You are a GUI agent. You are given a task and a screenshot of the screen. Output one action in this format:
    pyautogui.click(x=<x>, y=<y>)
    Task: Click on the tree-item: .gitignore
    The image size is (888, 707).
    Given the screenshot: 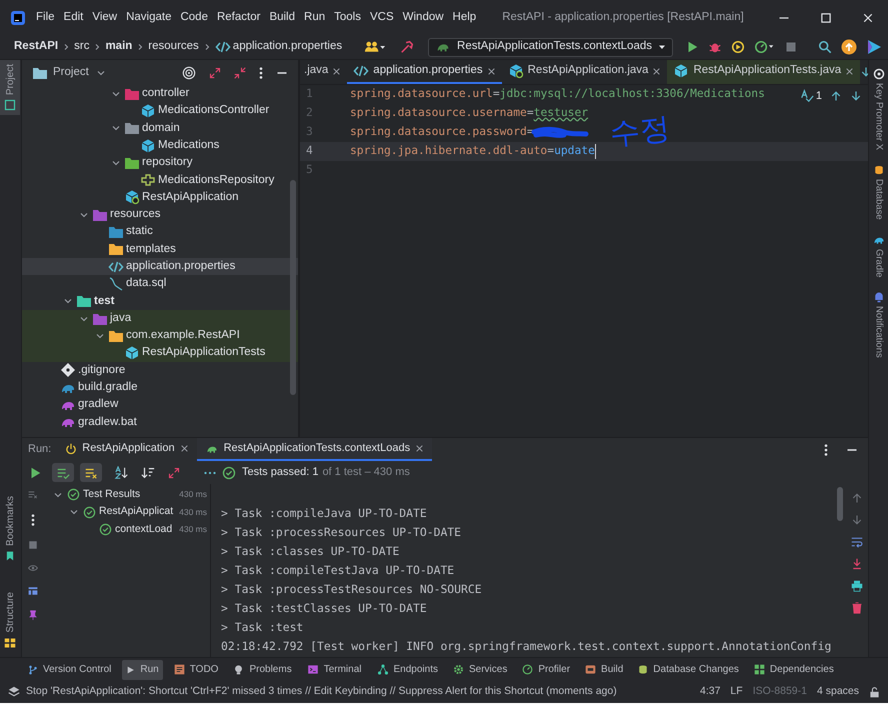 What is the action you would take?
    pyautogui.click(x=160, y=371)
    